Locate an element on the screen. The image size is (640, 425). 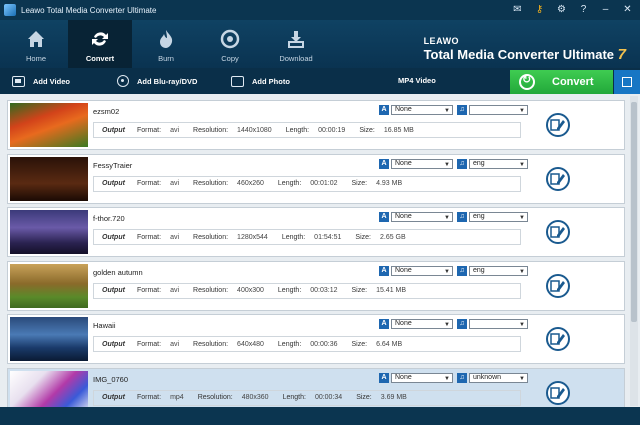
convert-button-label: Convert is located at coordinates (573, 82).